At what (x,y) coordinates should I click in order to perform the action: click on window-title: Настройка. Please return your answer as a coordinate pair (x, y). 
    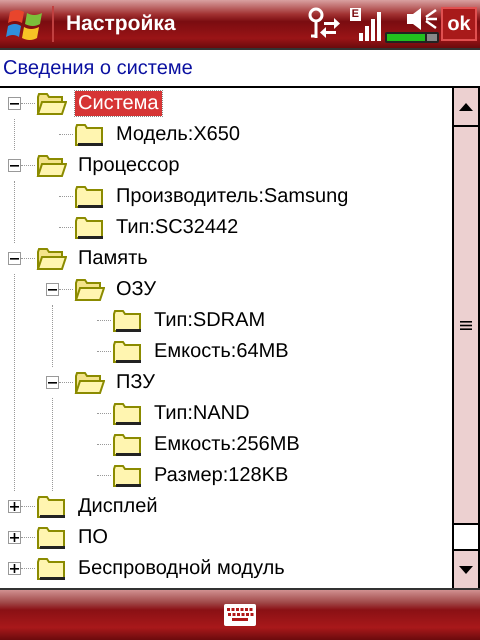
    Looking at the image, I should click on (121, 24).